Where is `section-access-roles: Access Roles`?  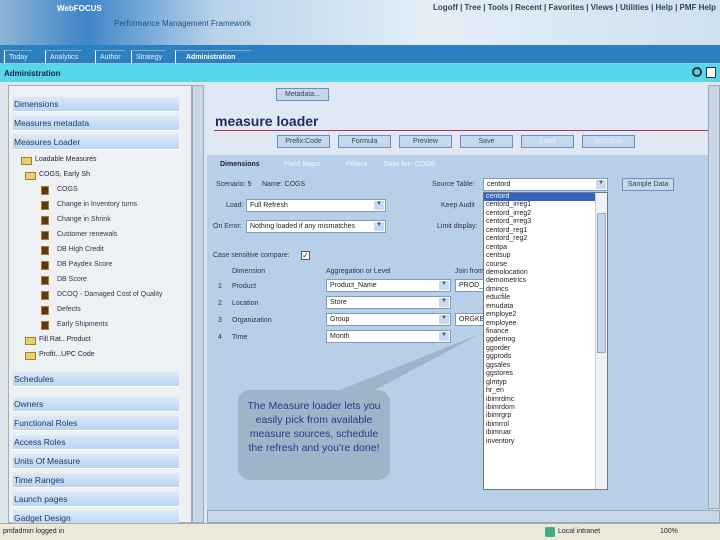 section-access-roles: Access Roles is located at coordinates (96, 442).